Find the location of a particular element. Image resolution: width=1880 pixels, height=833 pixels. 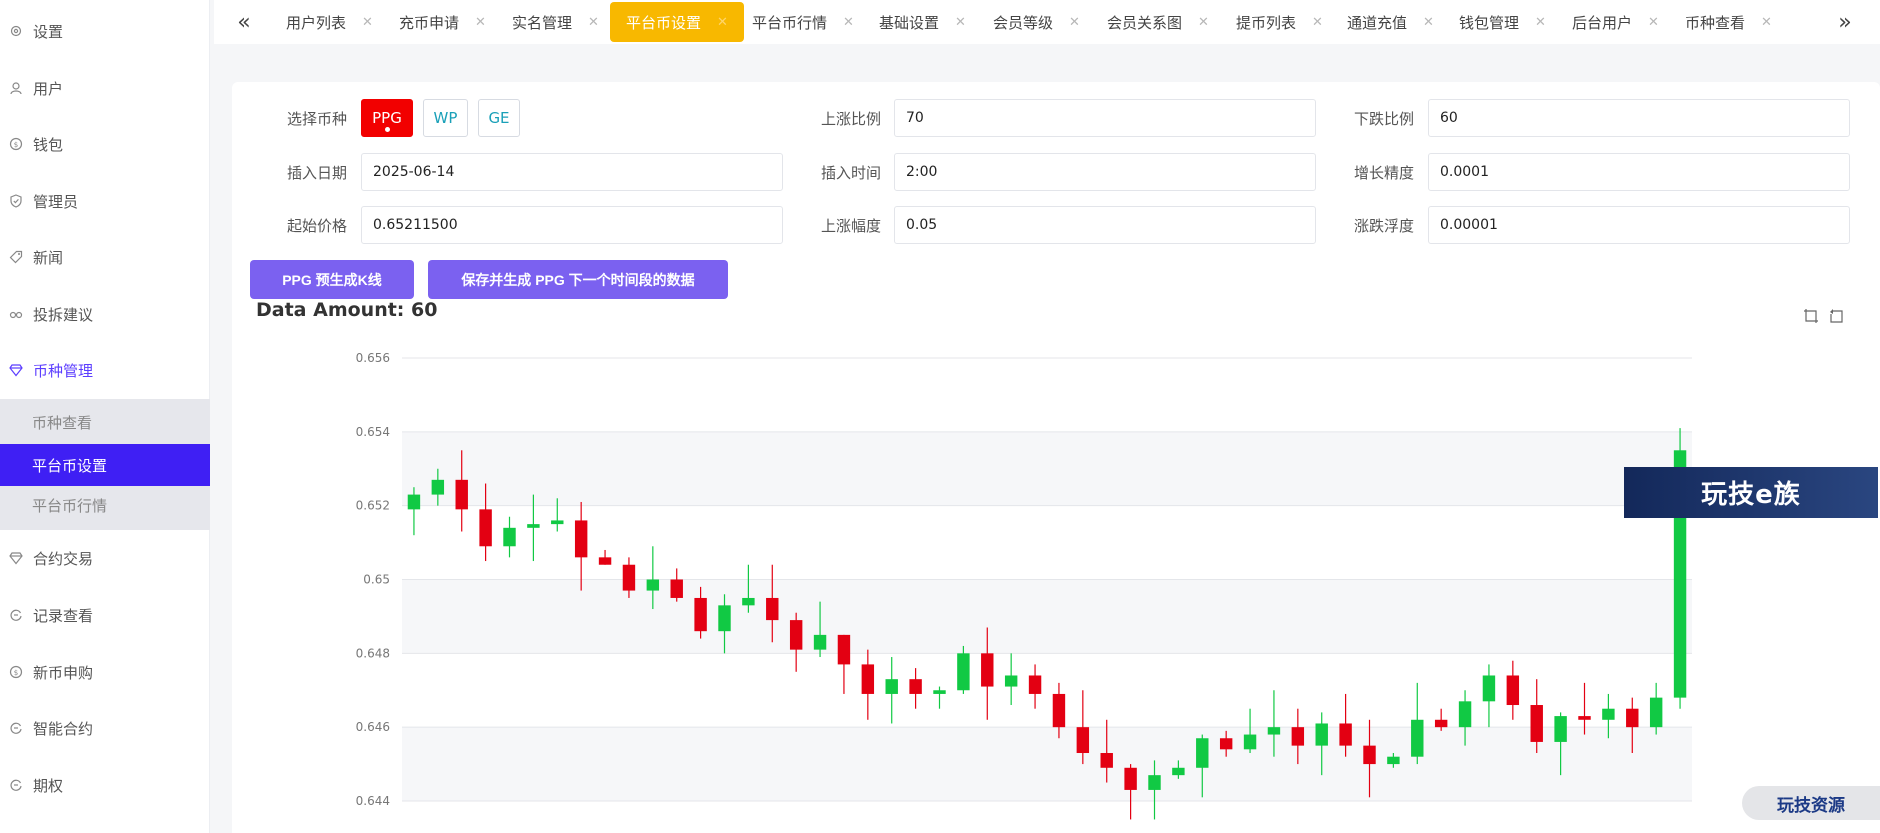

sidebar-item-feedback: 投拆建议 is located at coordinates (105, 314).